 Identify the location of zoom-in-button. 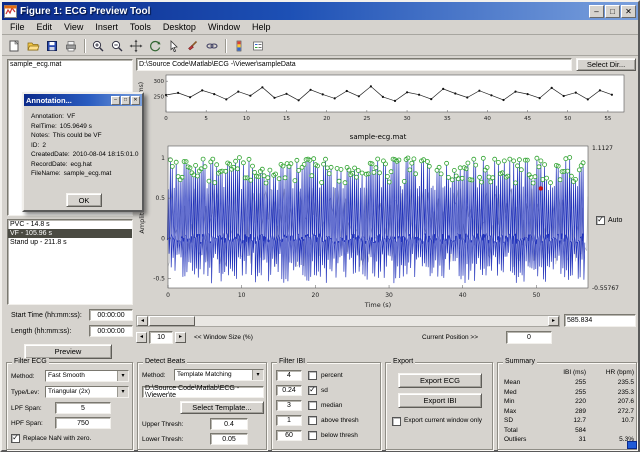
(98, 45).